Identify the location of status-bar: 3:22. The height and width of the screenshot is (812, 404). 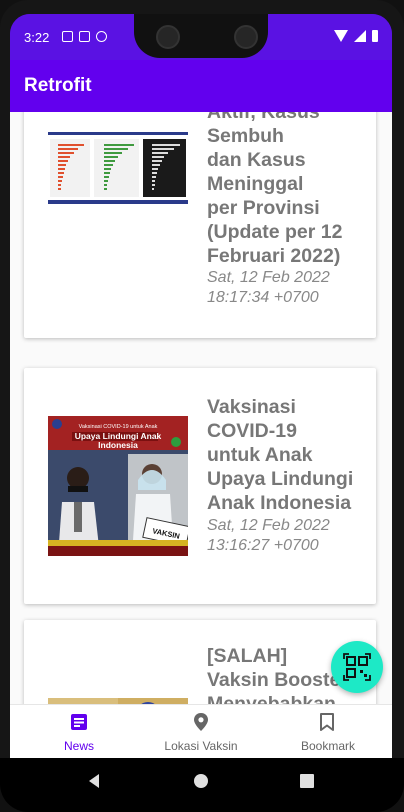
(201, 37).